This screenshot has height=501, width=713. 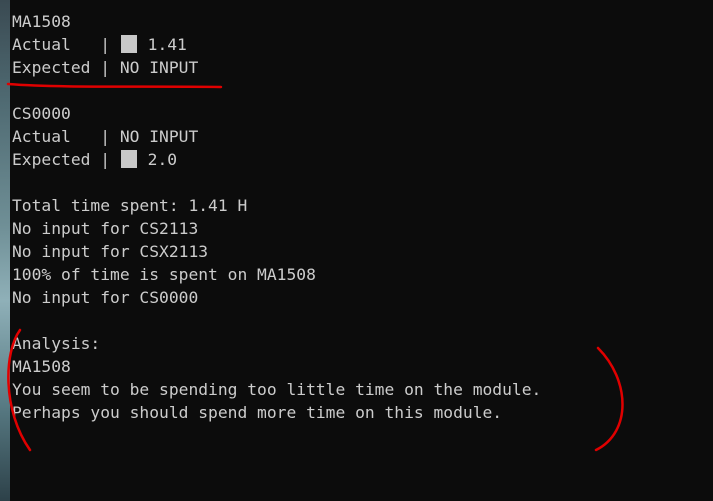 I want to click on actual-row: Actual | 1.41, so click(x=362, y=44).